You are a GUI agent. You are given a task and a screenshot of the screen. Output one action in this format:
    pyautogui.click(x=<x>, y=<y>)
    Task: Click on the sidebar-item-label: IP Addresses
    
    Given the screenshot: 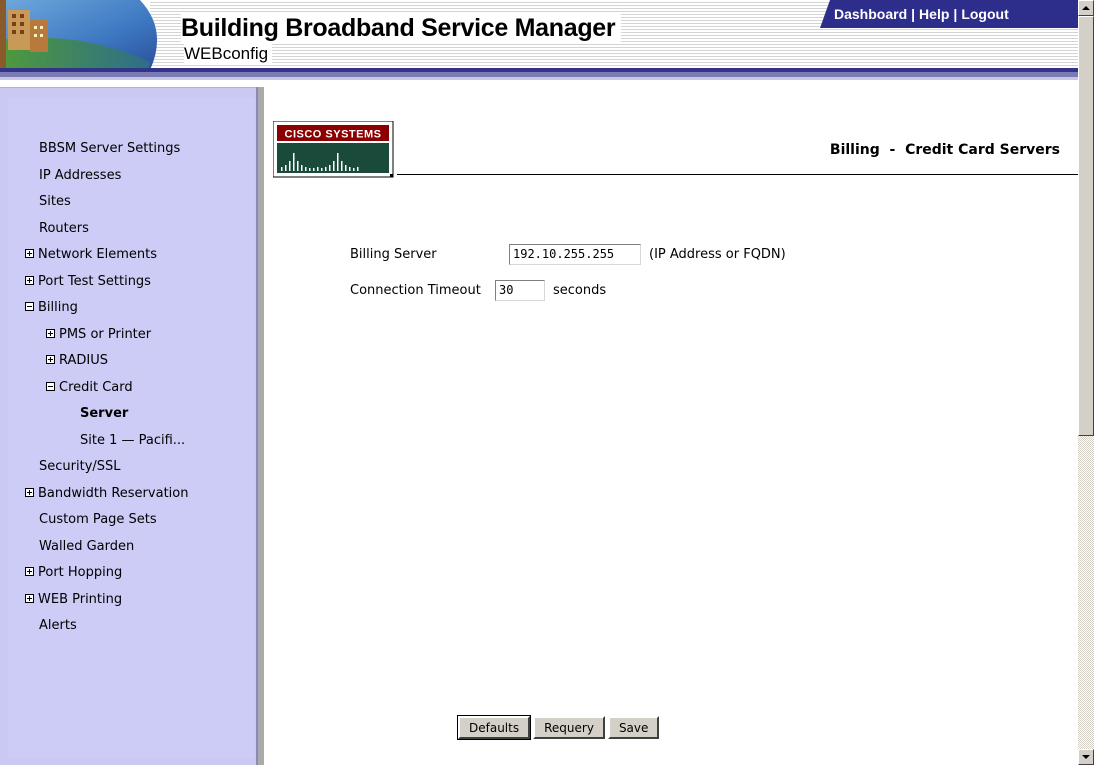 What is the action you would take?
    pyautogui.click(x=80, y=175)
    